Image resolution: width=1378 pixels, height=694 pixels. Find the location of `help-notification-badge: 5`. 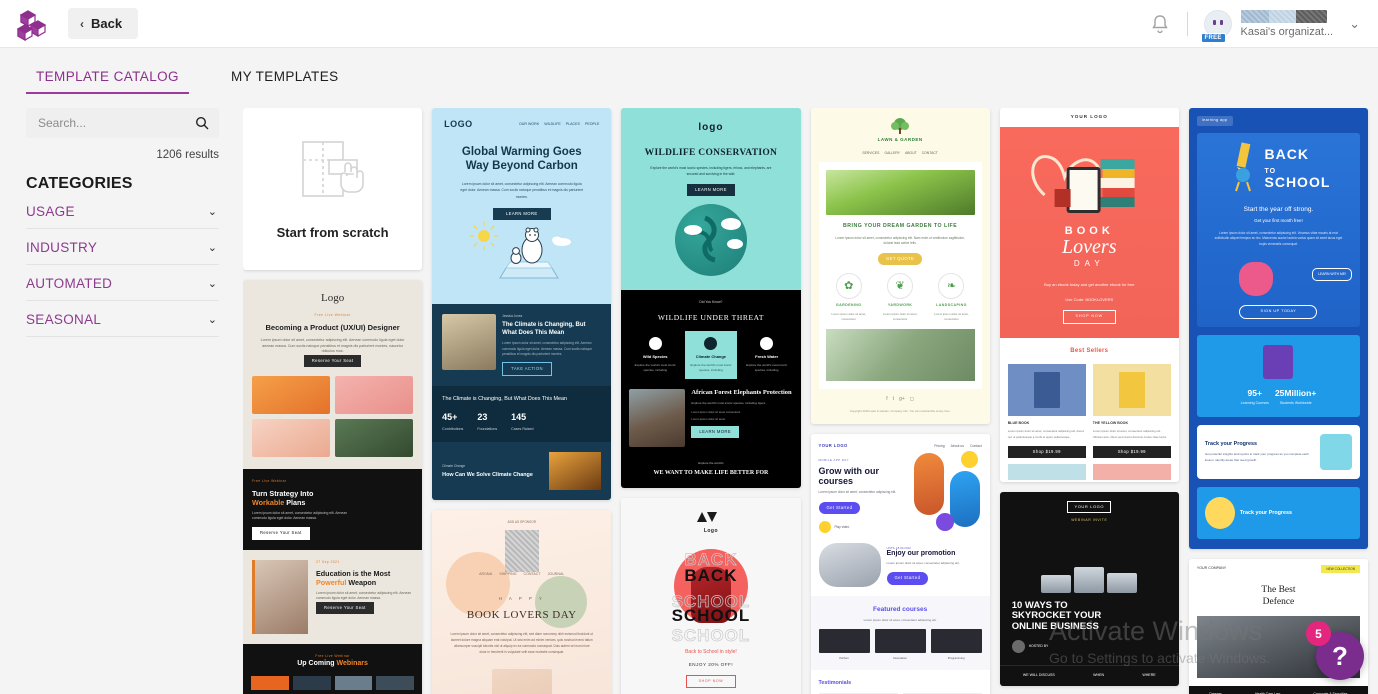

help-notification-badge: 5 is located at coordinates (1318, 633).